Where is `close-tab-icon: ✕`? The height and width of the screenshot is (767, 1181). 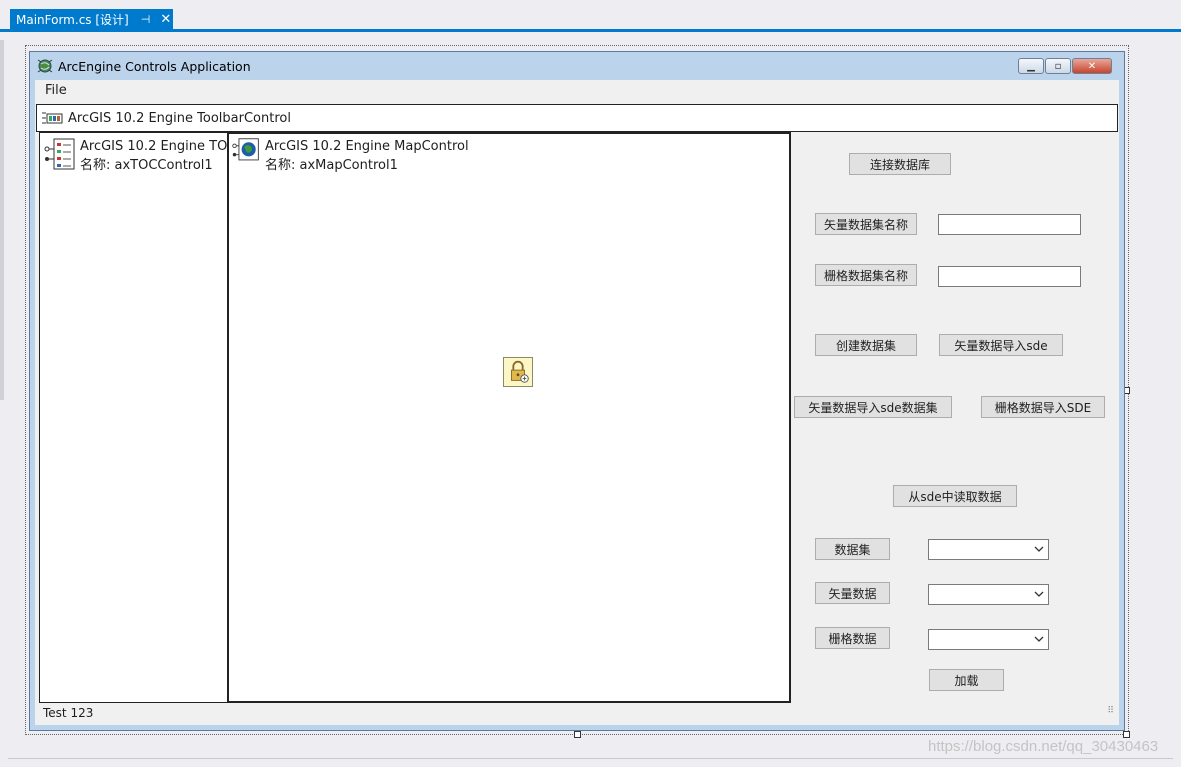
close-tab-icon: ✕ is located at coordinates (165, 19).